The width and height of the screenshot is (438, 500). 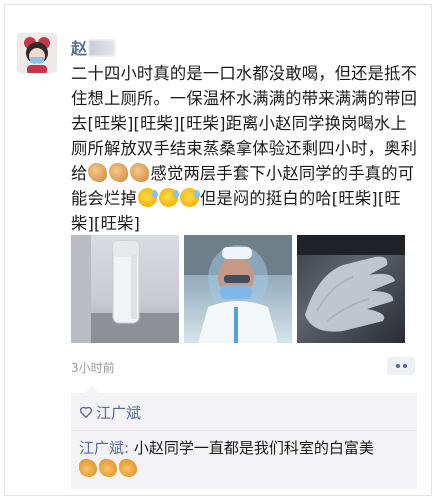 I want to click on photo-thermos-cup, so click(x=125, y=289).